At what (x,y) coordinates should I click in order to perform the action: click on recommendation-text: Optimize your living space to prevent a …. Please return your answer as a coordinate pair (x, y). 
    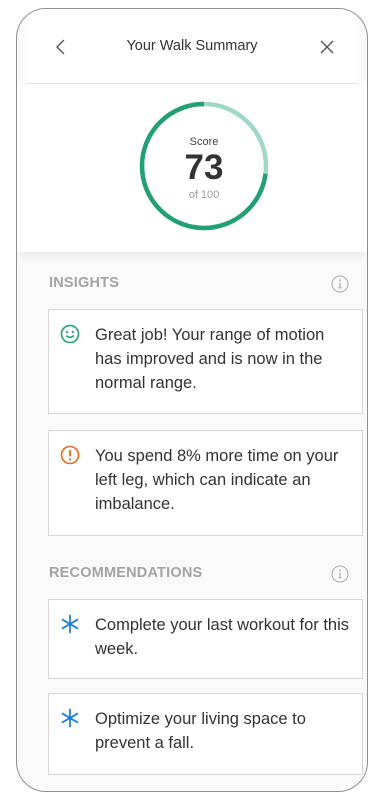
    Looking at the image, I should click on (200, 731).